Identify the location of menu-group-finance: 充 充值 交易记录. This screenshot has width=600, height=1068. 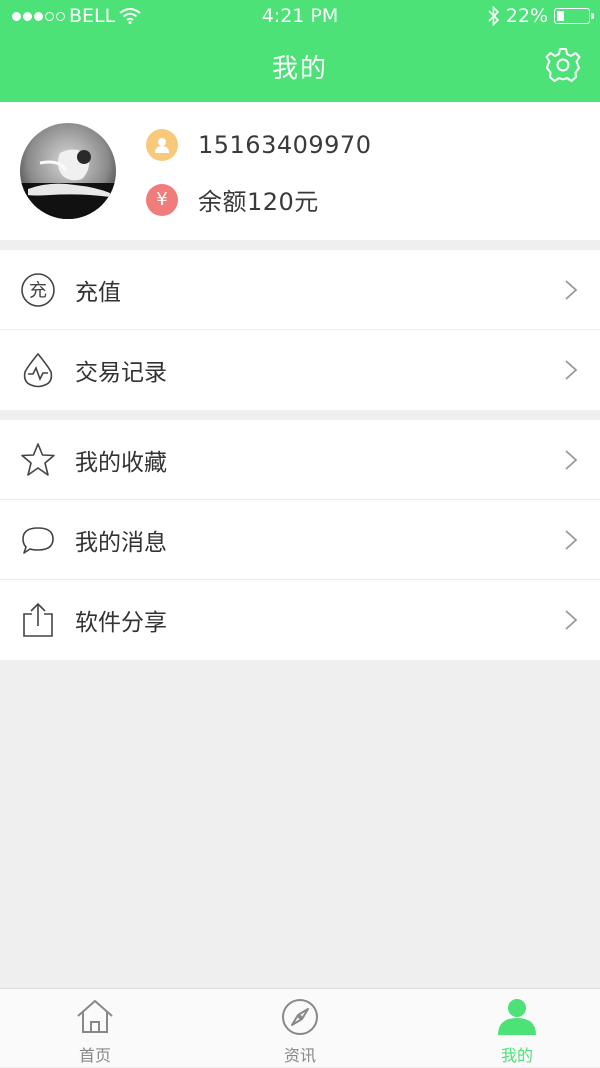
(300, 330).